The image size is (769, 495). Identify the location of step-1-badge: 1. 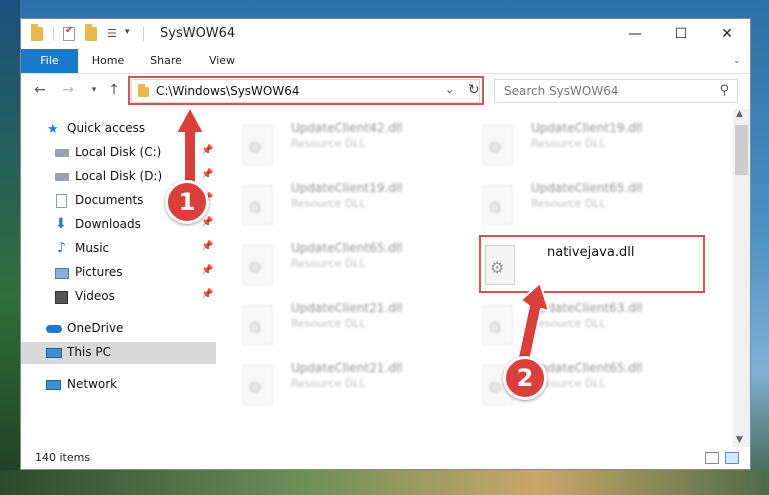
(187, 202).